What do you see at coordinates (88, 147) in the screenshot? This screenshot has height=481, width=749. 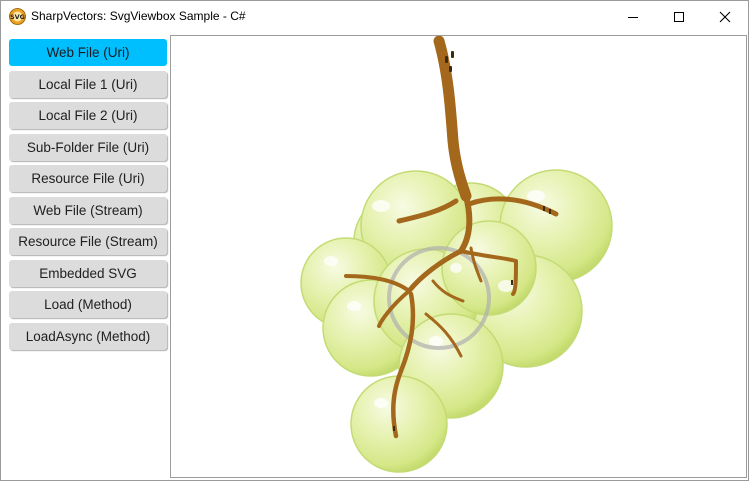 I see `sidebar-item-sub-folder-file-uri: Sub-Folder File (Uri)` at bounding box center [88, 147].